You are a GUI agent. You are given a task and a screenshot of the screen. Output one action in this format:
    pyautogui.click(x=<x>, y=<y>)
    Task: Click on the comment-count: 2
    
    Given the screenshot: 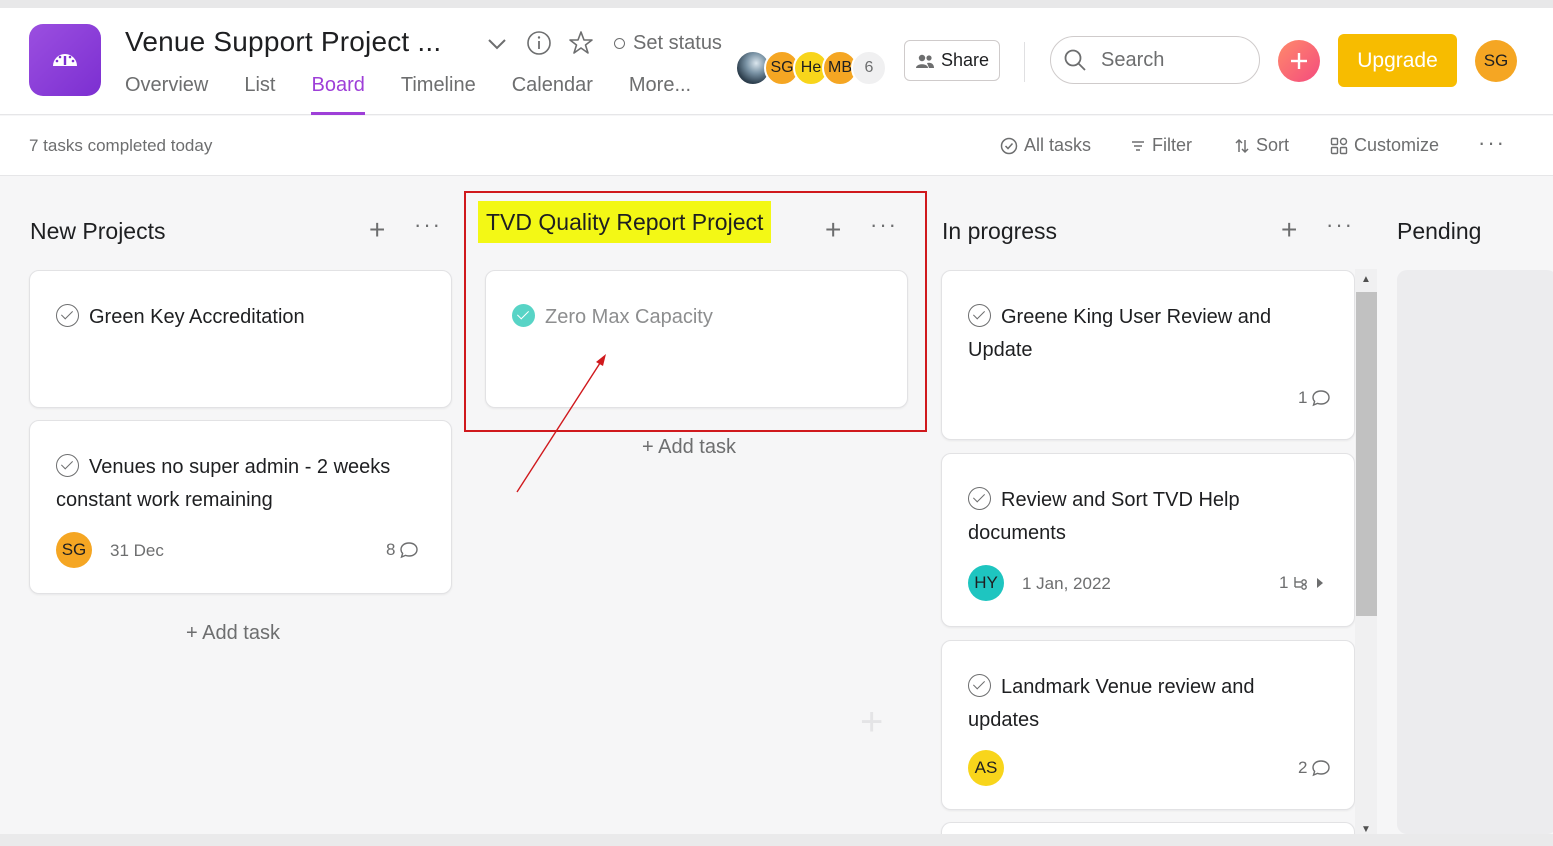 What is the action you would take?
    pyautogui.click(x=1314, y=768)
    